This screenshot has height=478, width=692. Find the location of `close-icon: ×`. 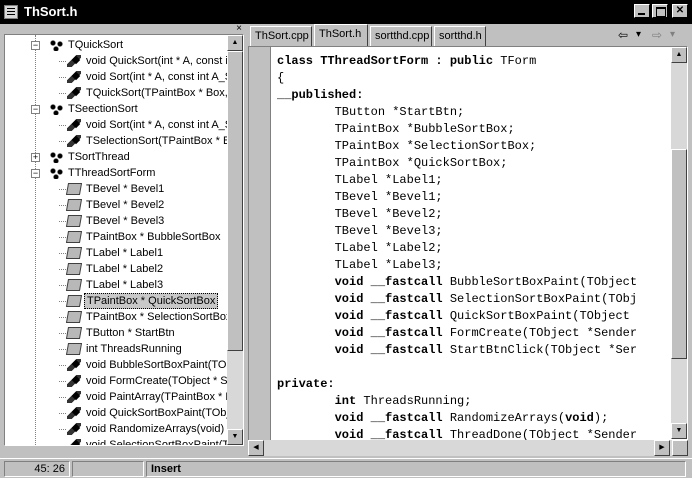

close-icon: × is located at coordinates (239, 29).